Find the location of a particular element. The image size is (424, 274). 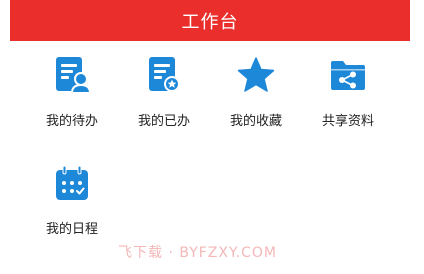

star-icon is located at coordinates (256, 75).